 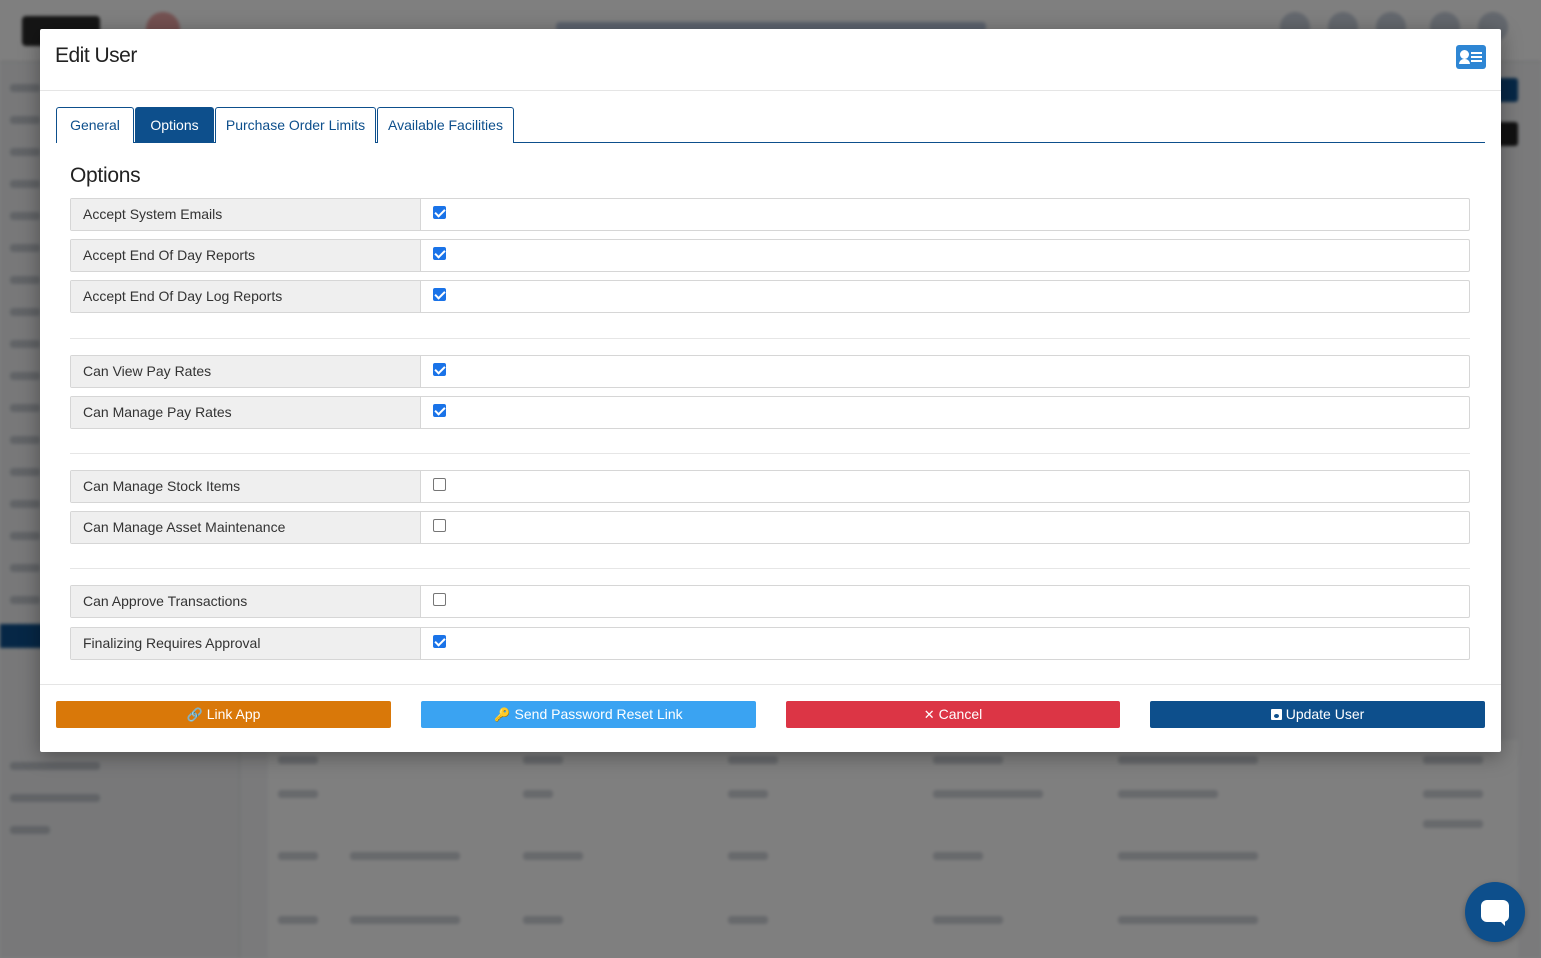 What do you see at coordinates (194, 714) in the screenshot?
I see `link-icon: 🔗` at bounding box center [194, 714].